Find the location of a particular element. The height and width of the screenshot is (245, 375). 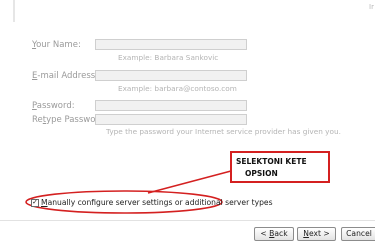

retype-password-input is located at coordinates (171, 119).